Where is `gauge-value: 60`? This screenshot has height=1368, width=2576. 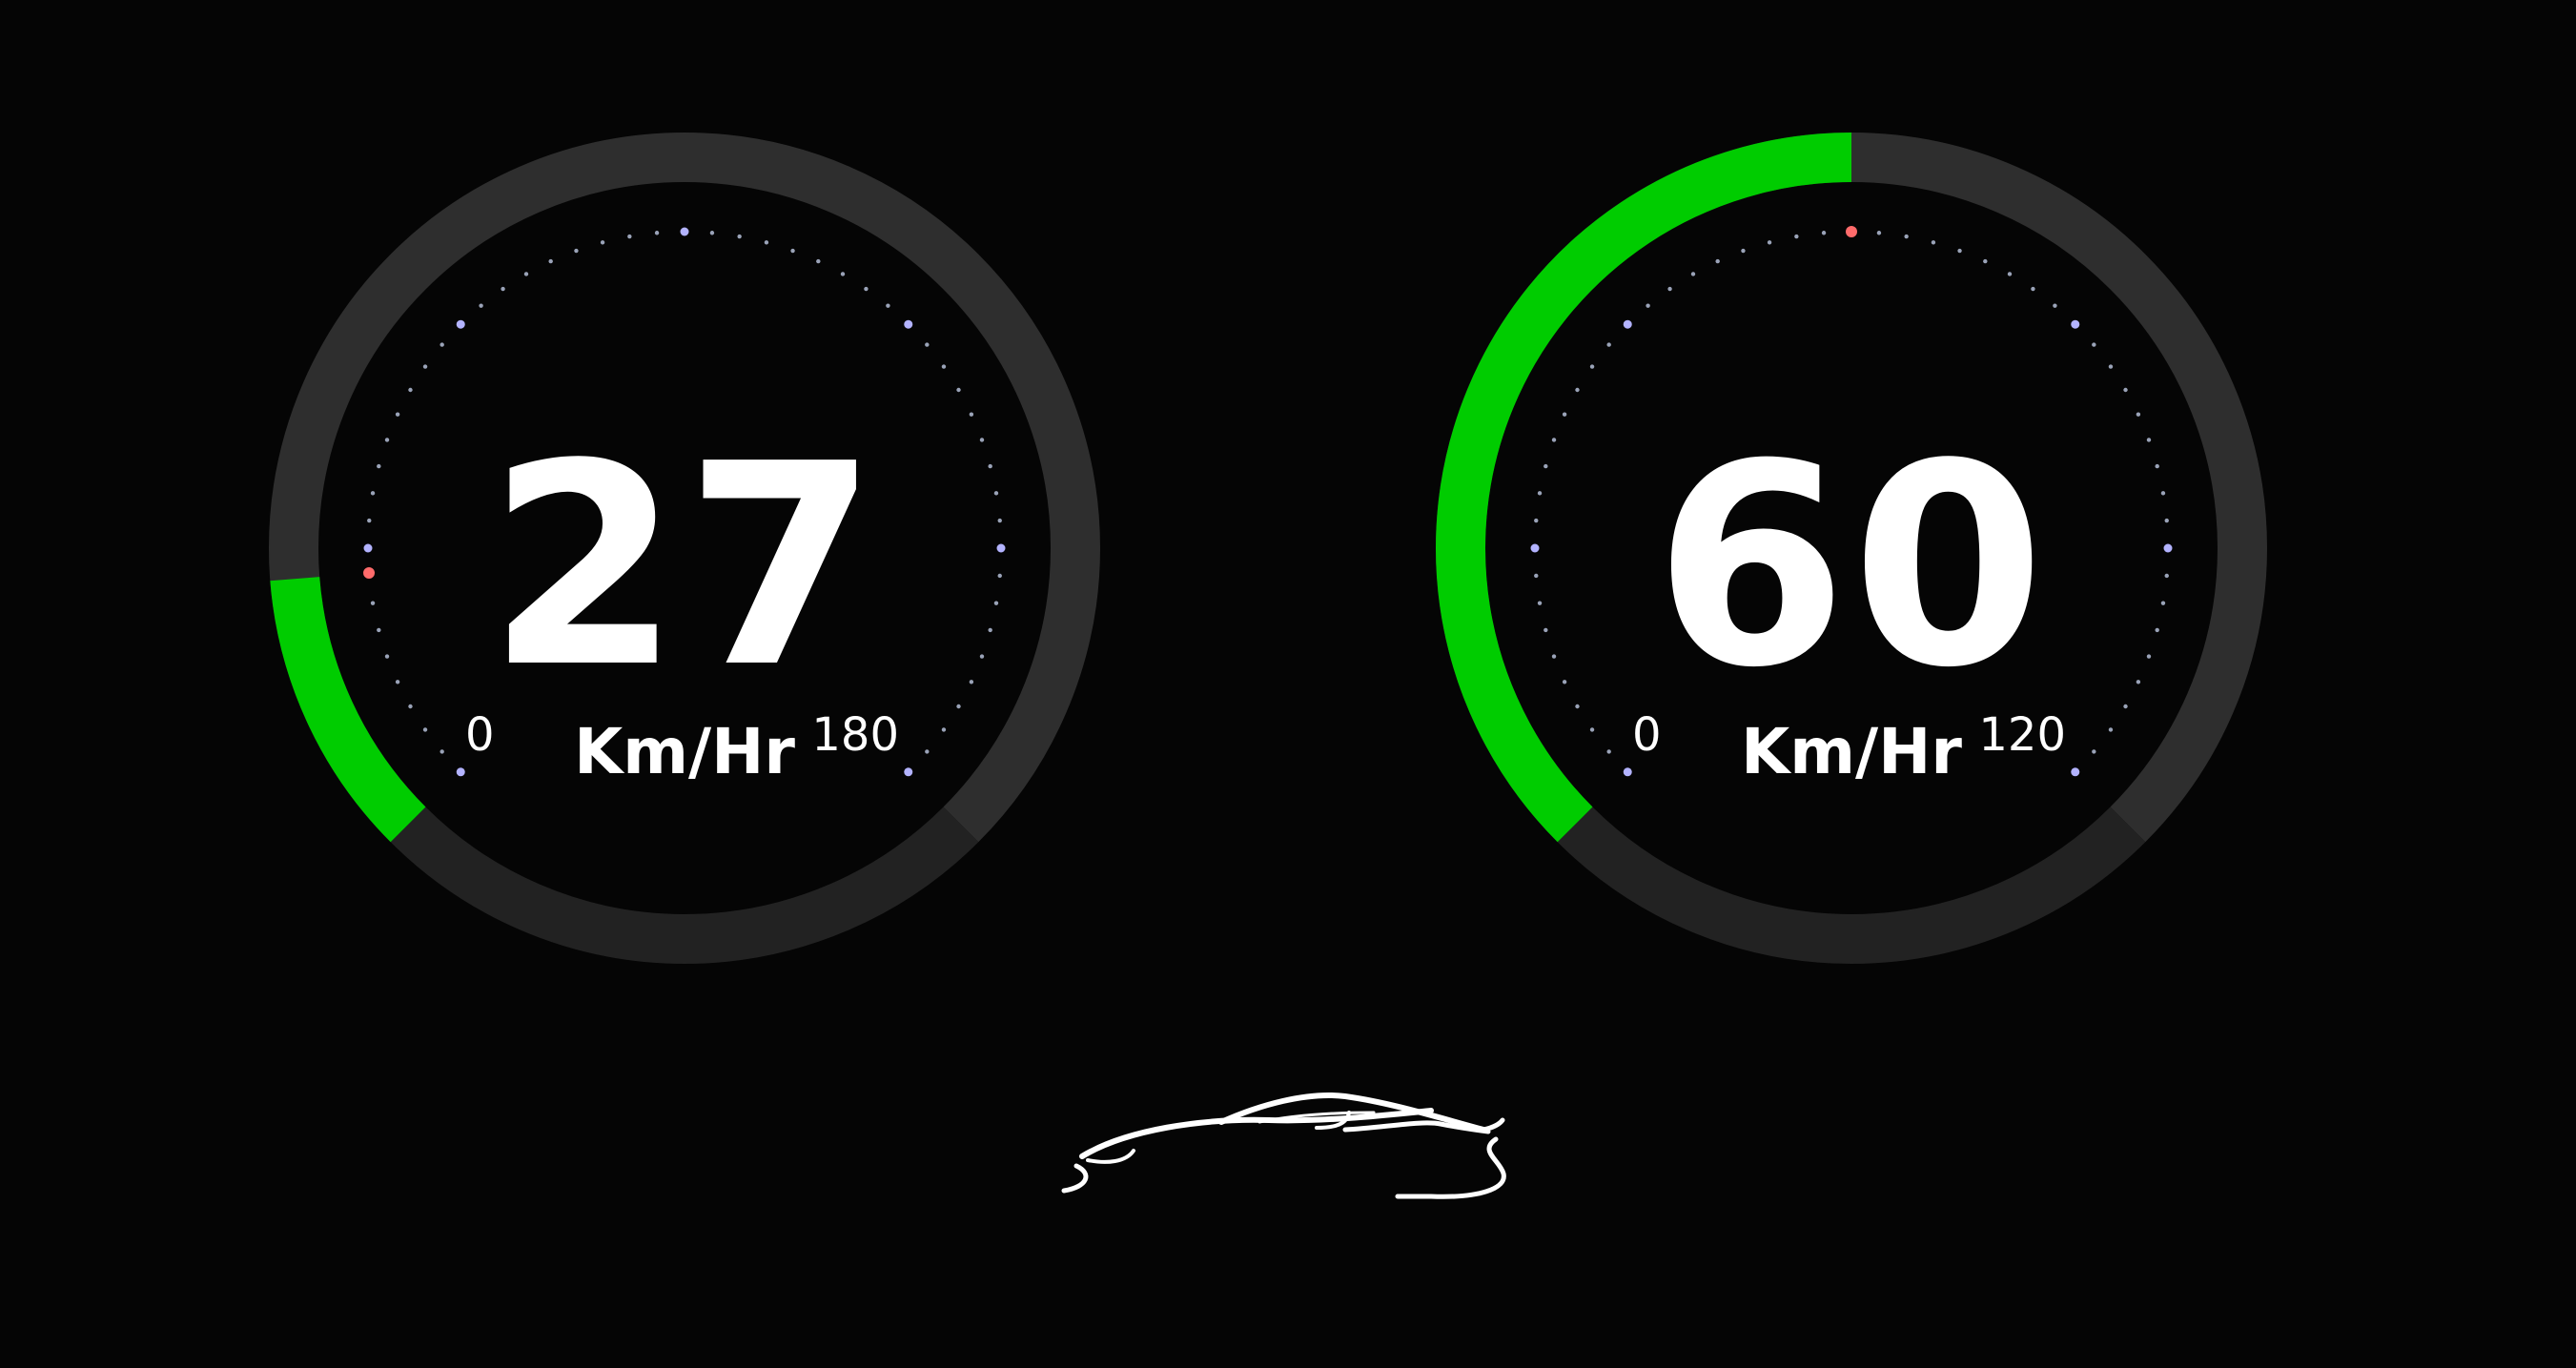 gauge-value: 60 is located at coordinates (1851, 566).